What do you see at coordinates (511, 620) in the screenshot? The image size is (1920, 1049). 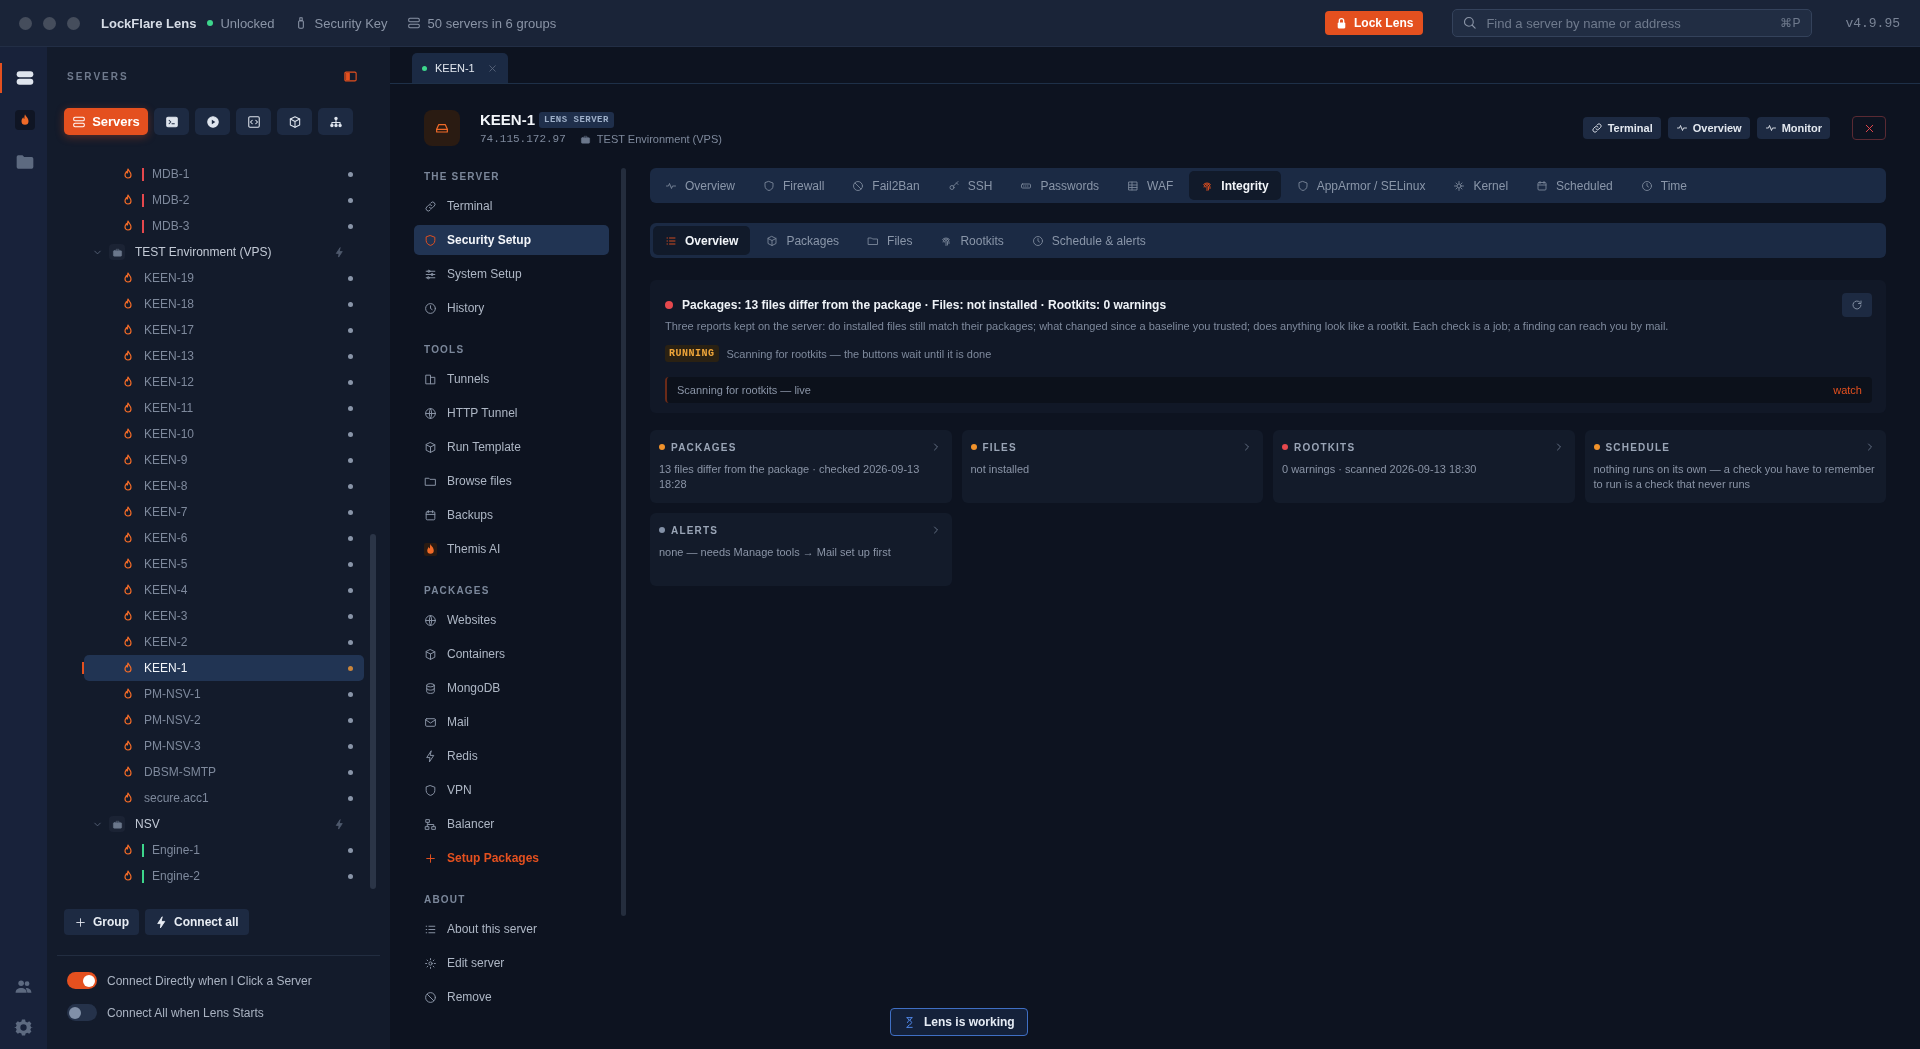 I see `nav-item: Websites` at bounding box center [511, 620].